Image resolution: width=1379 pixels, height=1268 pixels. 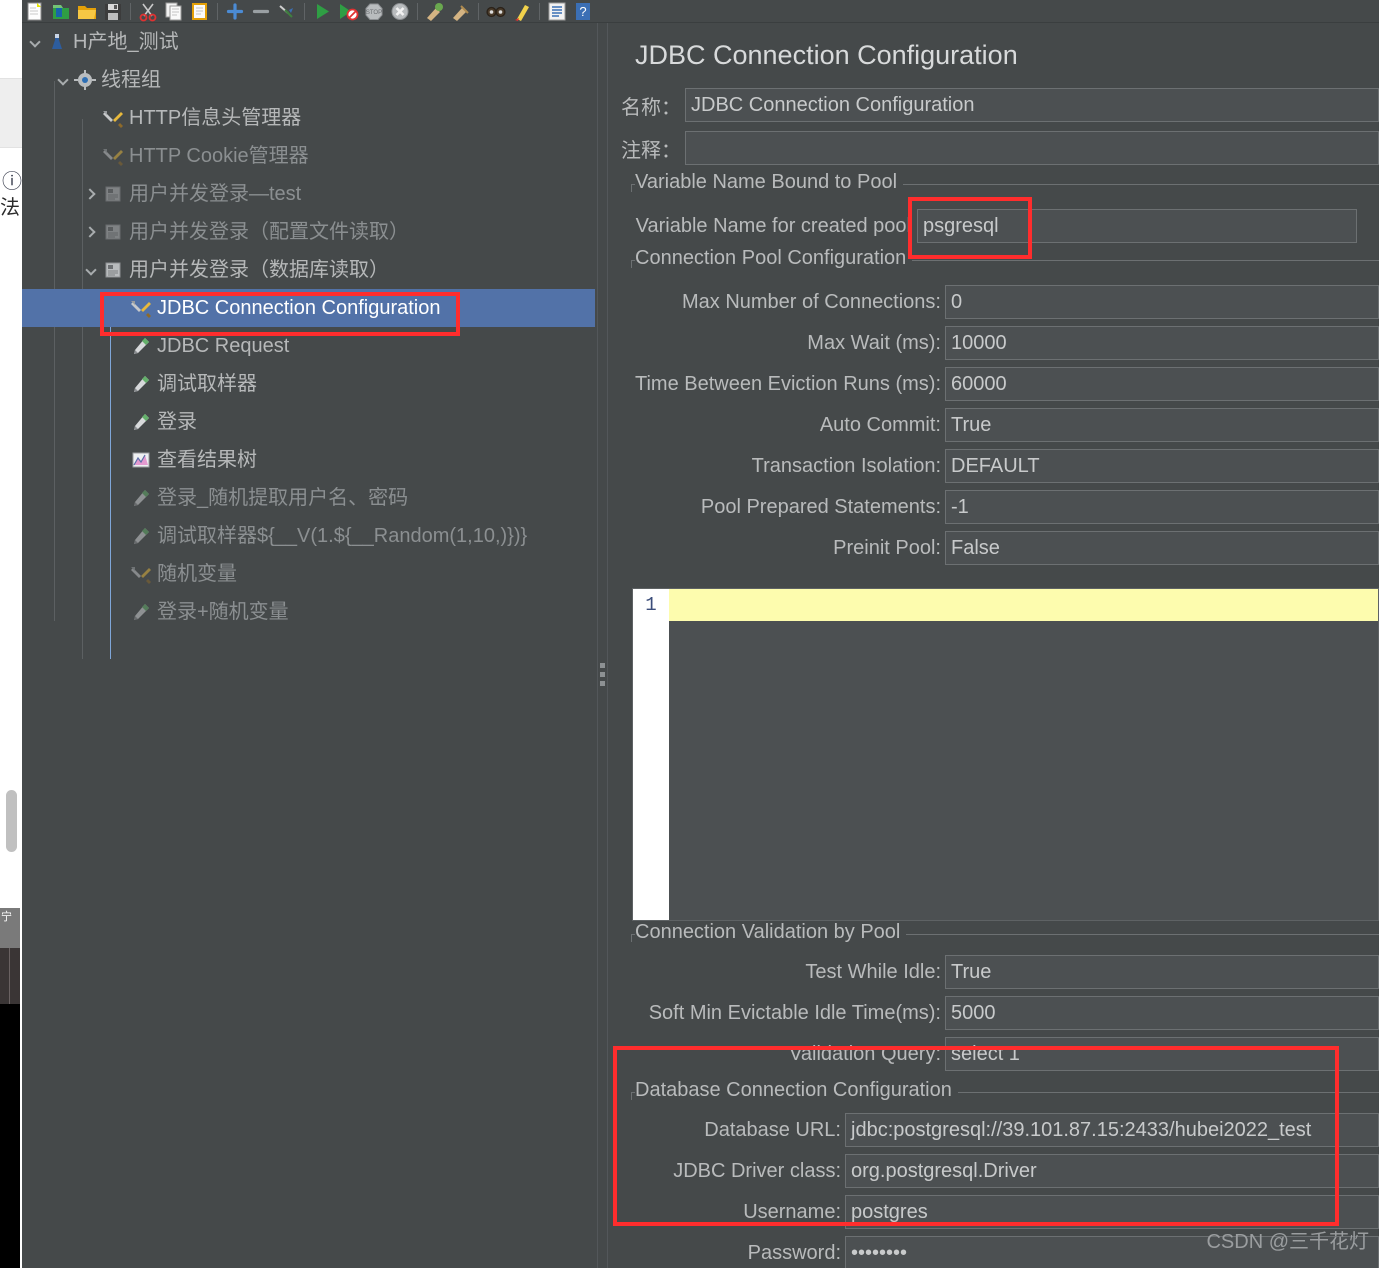 What do you see at coordinates (1162, 302) in the screenshot?
I see `field-input: 0` at bounding box center [1162, 302].